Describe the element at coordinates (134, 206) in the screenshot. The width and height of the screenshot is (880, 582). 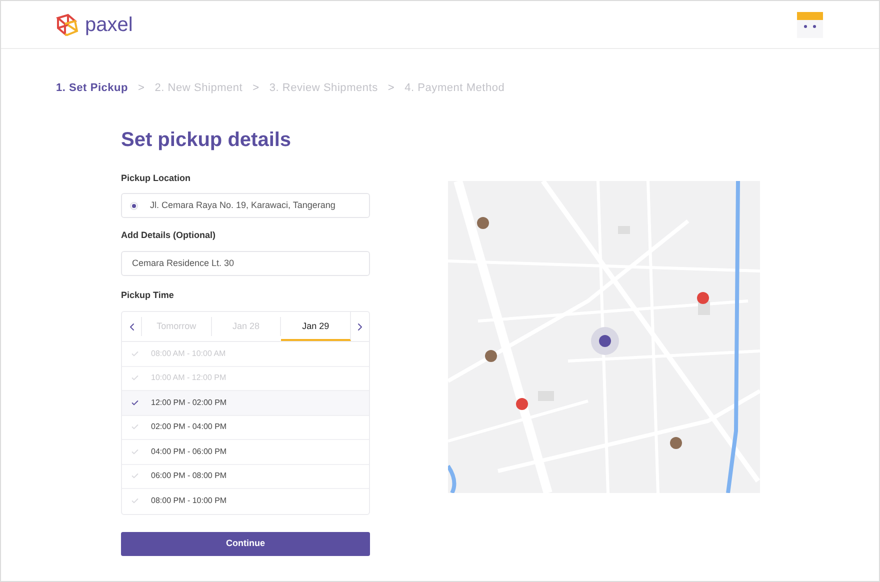
I see `radio-icon` at that location.